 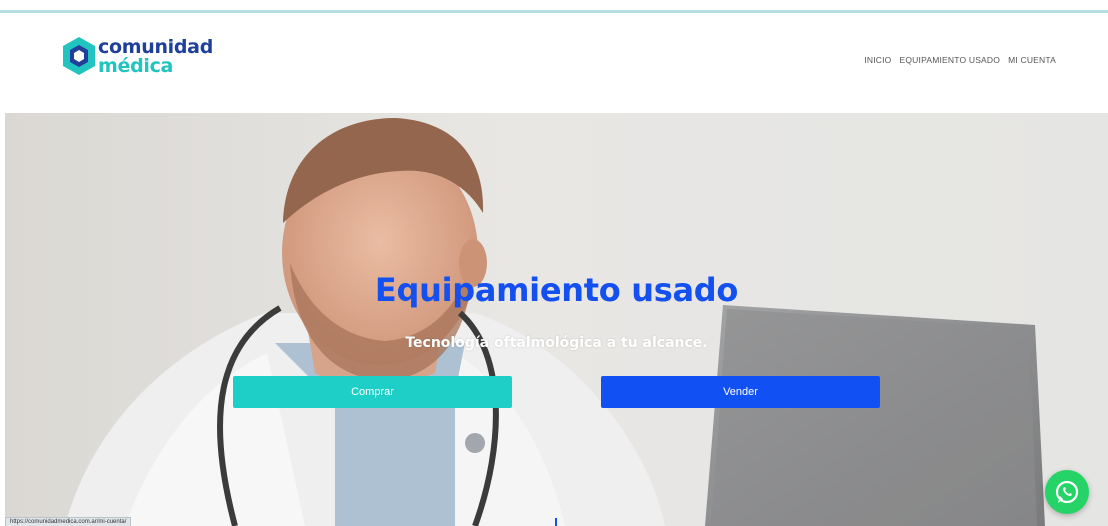 I want to click on text-cursor, so click(x=556, y=522).